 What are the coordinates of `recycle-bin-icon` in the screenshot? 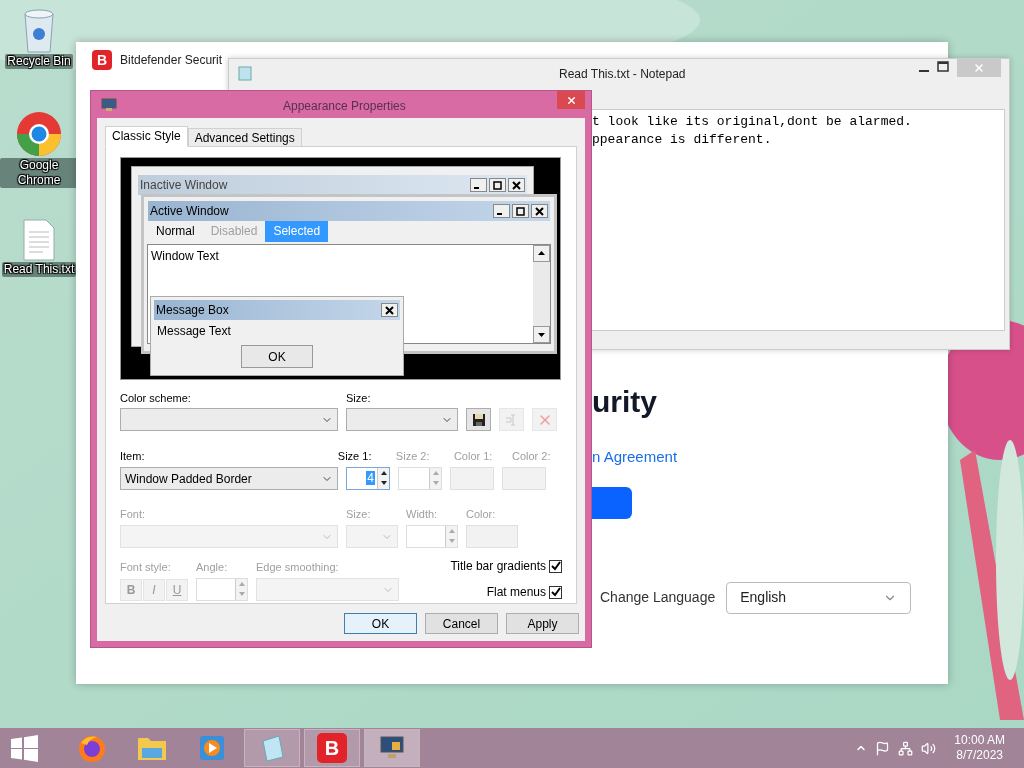 It's located at (39, 31).